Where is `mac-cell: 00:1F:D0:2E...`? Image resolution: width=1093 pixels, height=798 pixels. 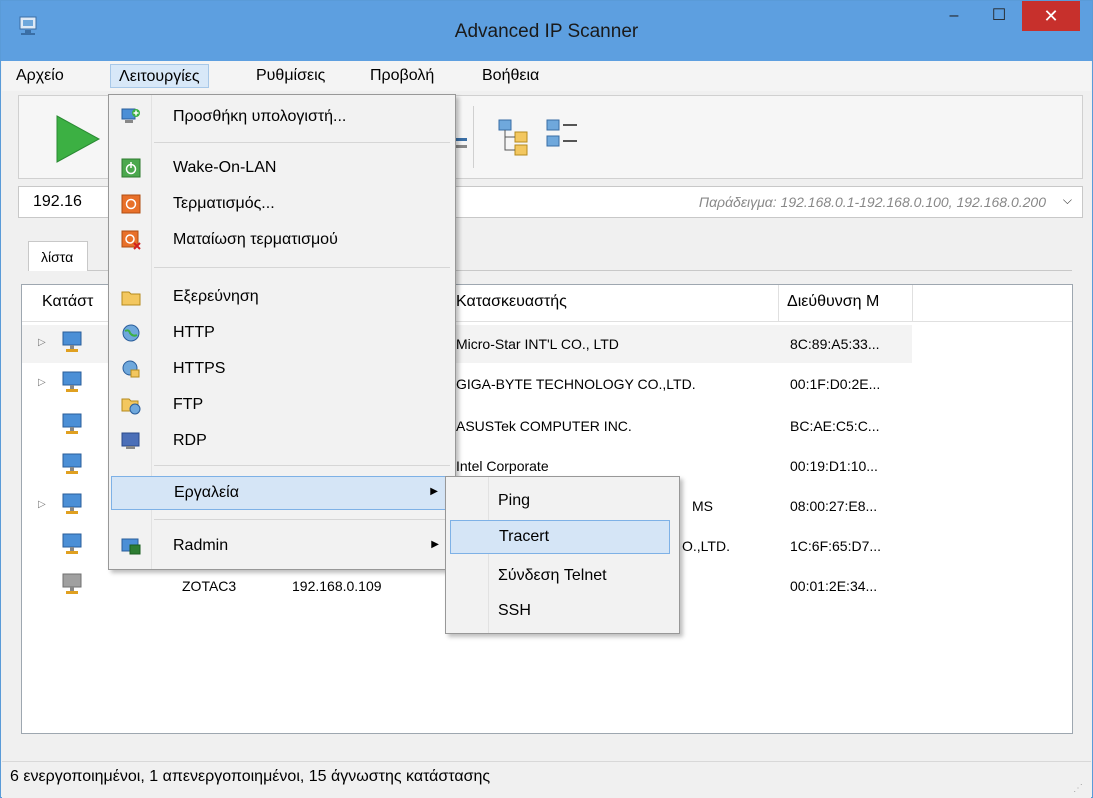 mac-cell: 00:1F:D0:2E... is located at coordinates (835, 384).